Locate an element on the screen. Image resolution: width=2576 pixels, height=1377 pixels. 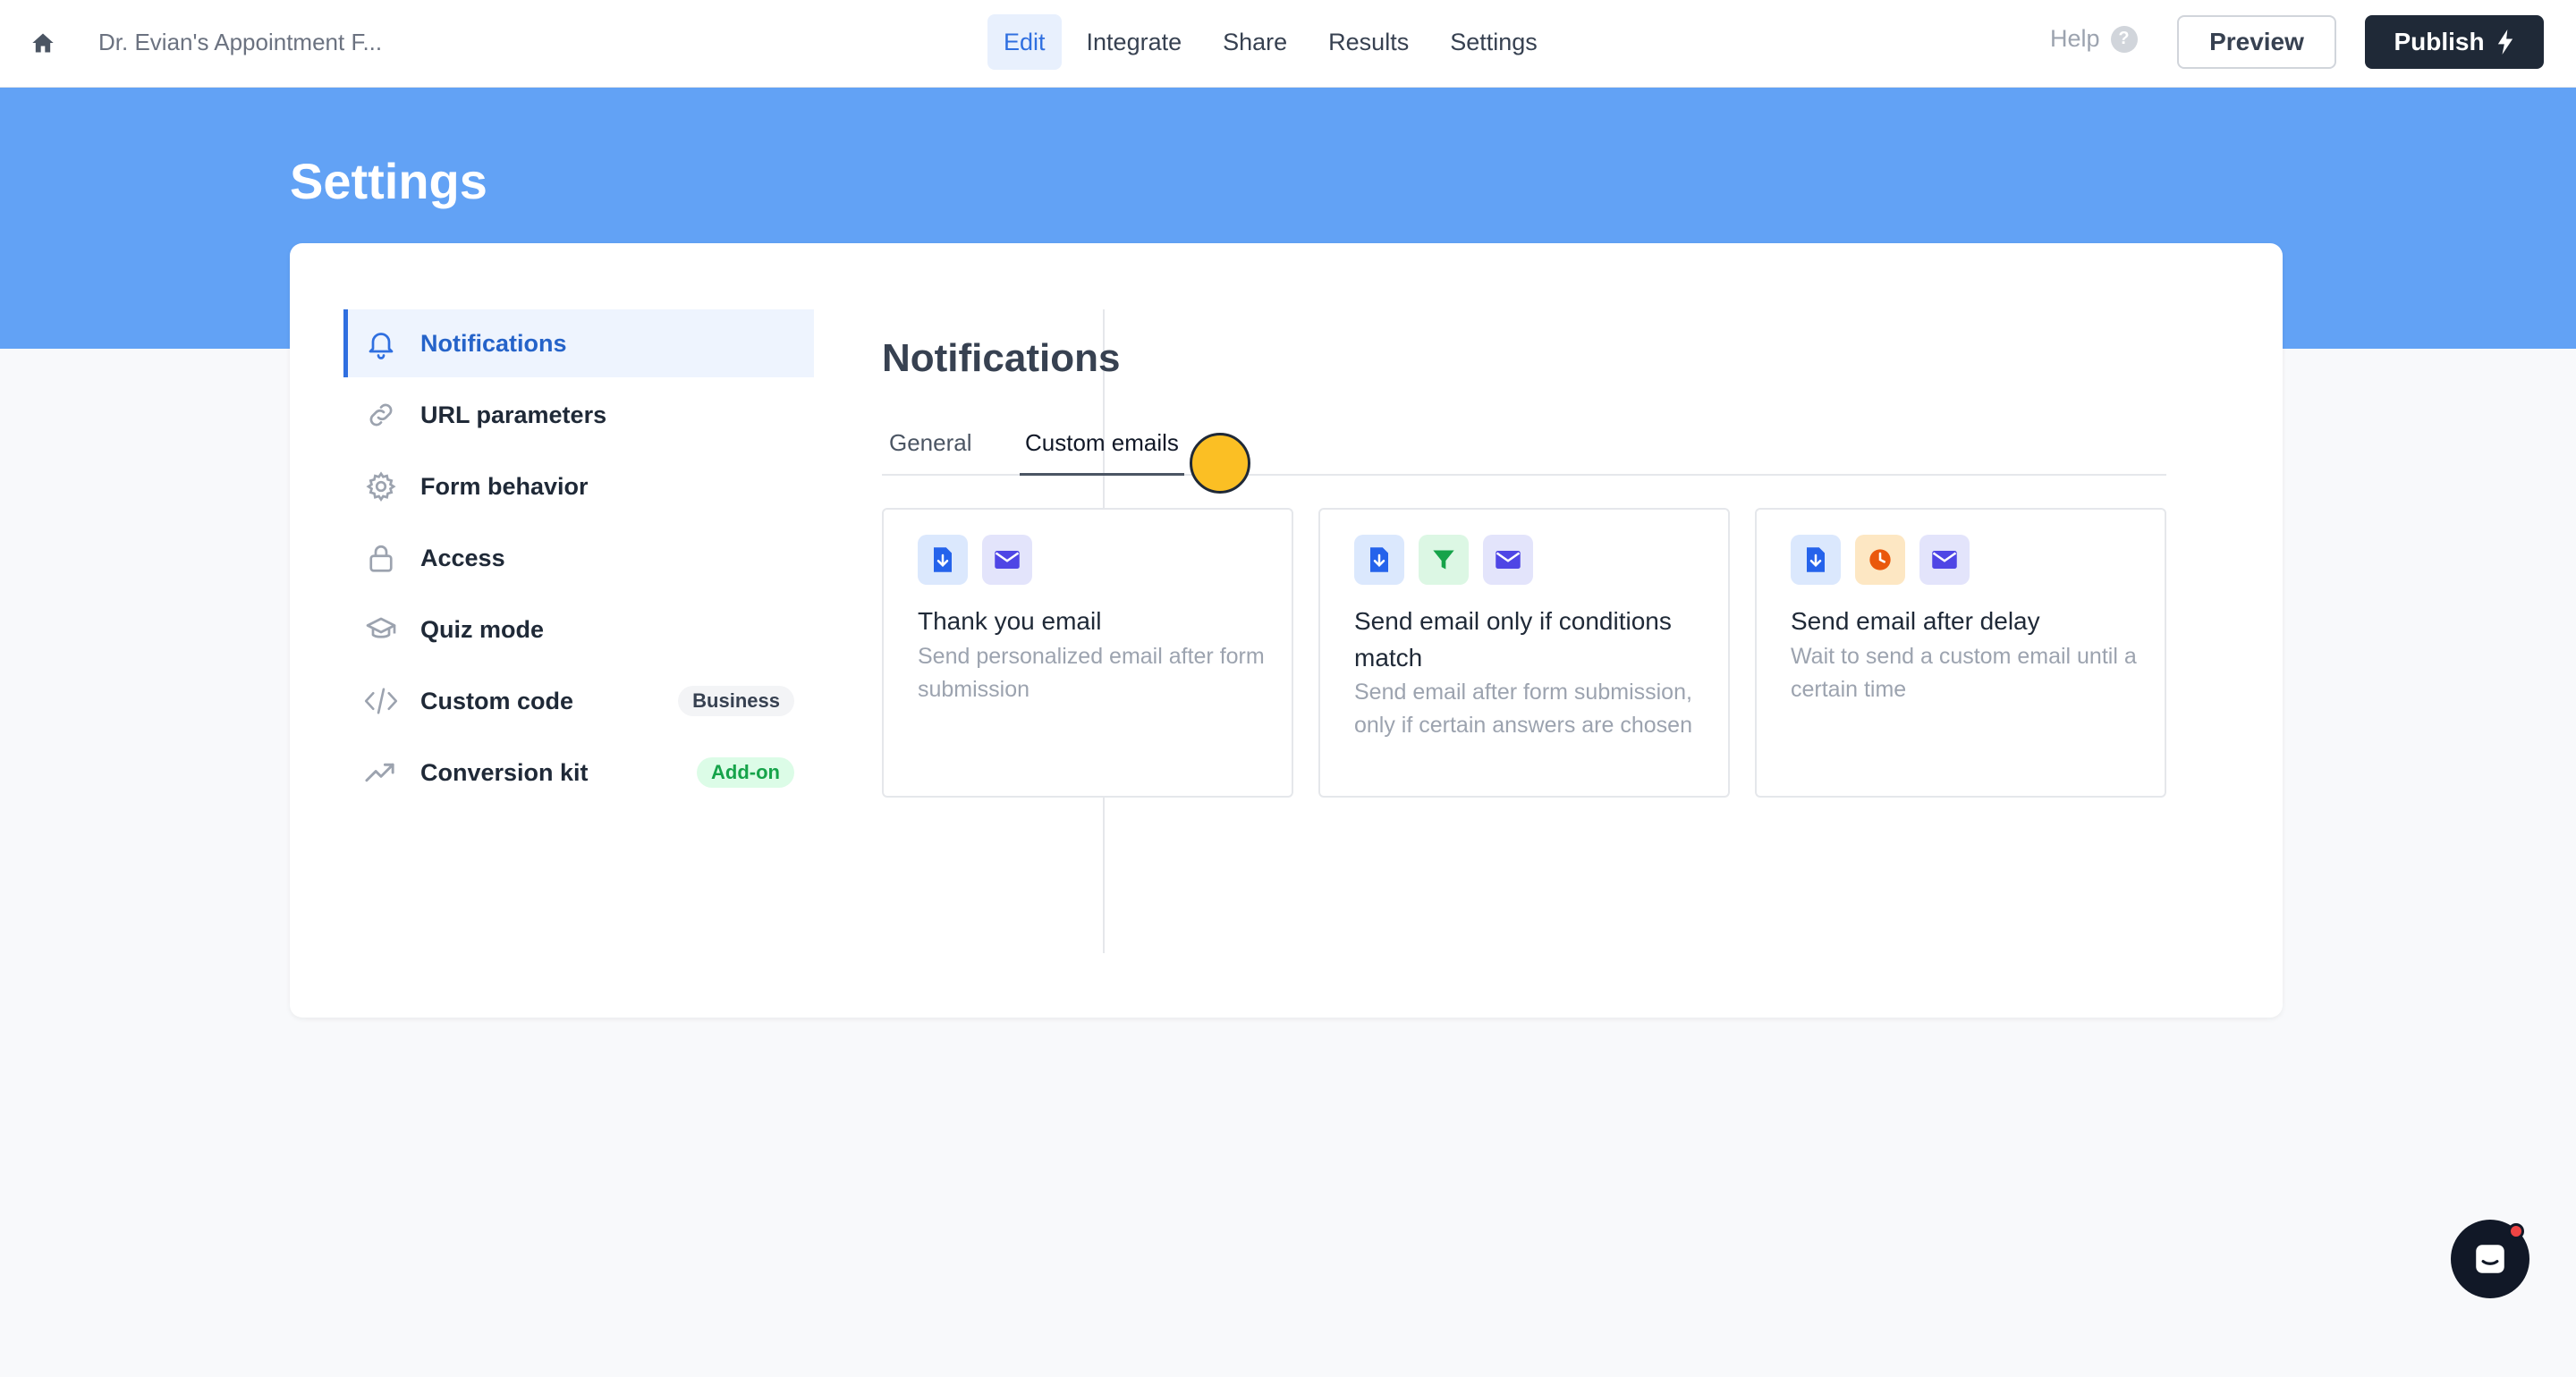
help-label: Help is located at coordinates (2075, 38).